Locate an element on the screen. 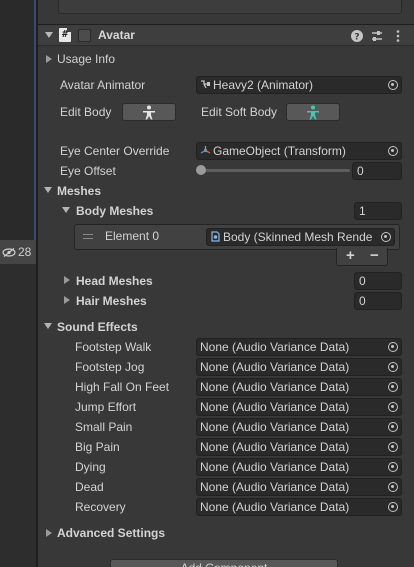  edit-soft-body-button is located at coordinates (313, 112).